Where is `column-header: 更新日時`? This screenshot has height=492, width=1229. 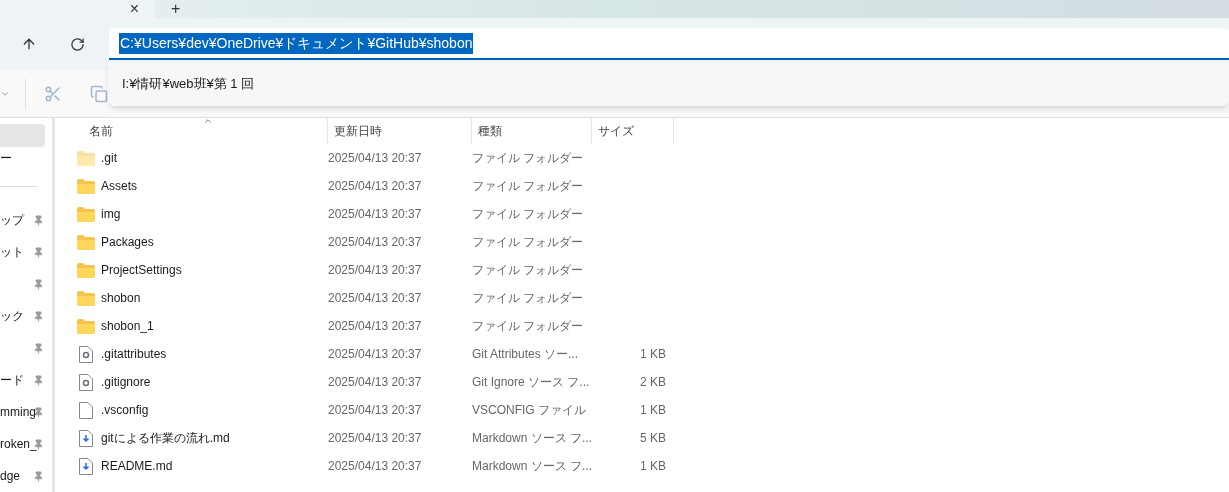
column-header: 更新日時 is located at coordinates (358, 131).